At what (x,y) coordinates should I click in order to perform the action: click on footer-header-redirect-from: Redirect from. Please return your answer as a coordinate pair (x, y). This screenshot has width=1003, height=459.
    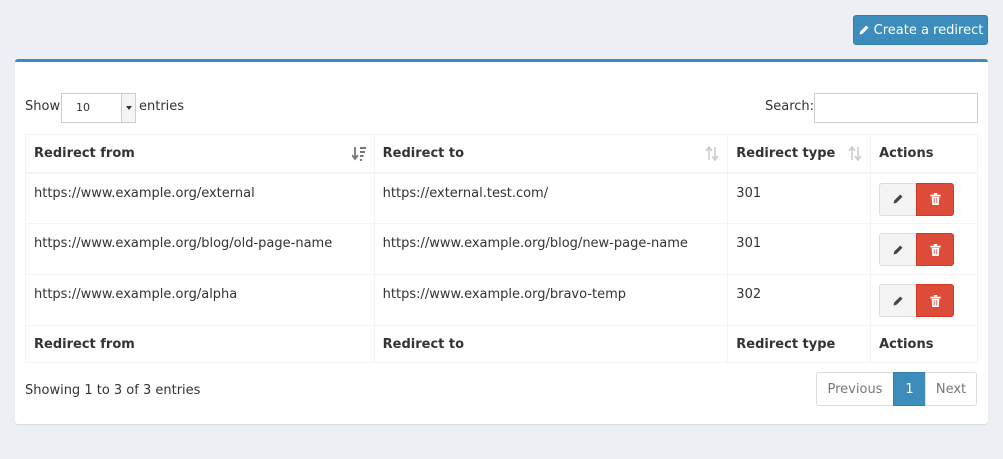
    Looking at the image, I should click on (200, 344).